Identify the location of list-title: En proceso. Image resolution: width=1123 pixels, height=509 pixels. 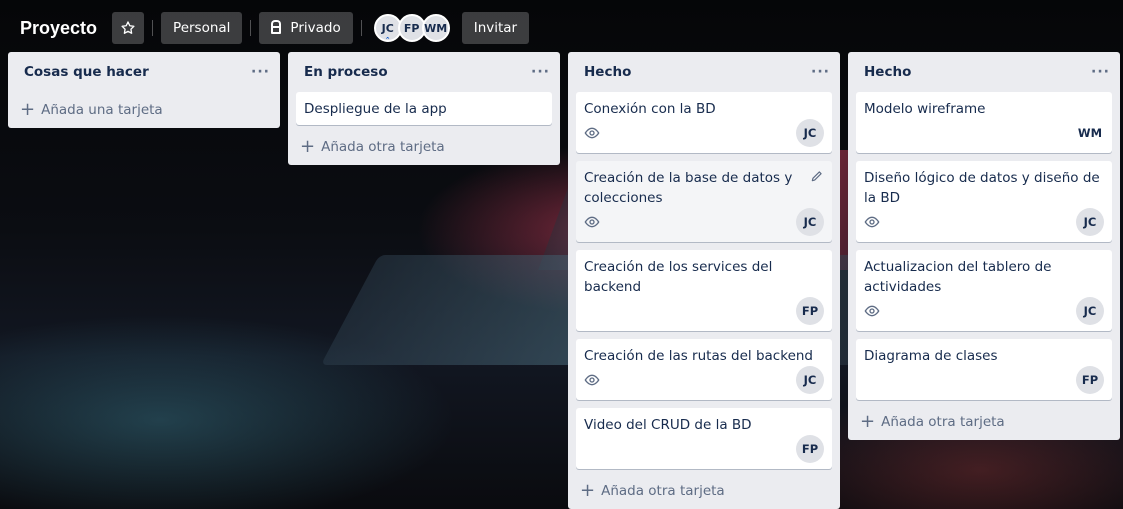
(346, 72).